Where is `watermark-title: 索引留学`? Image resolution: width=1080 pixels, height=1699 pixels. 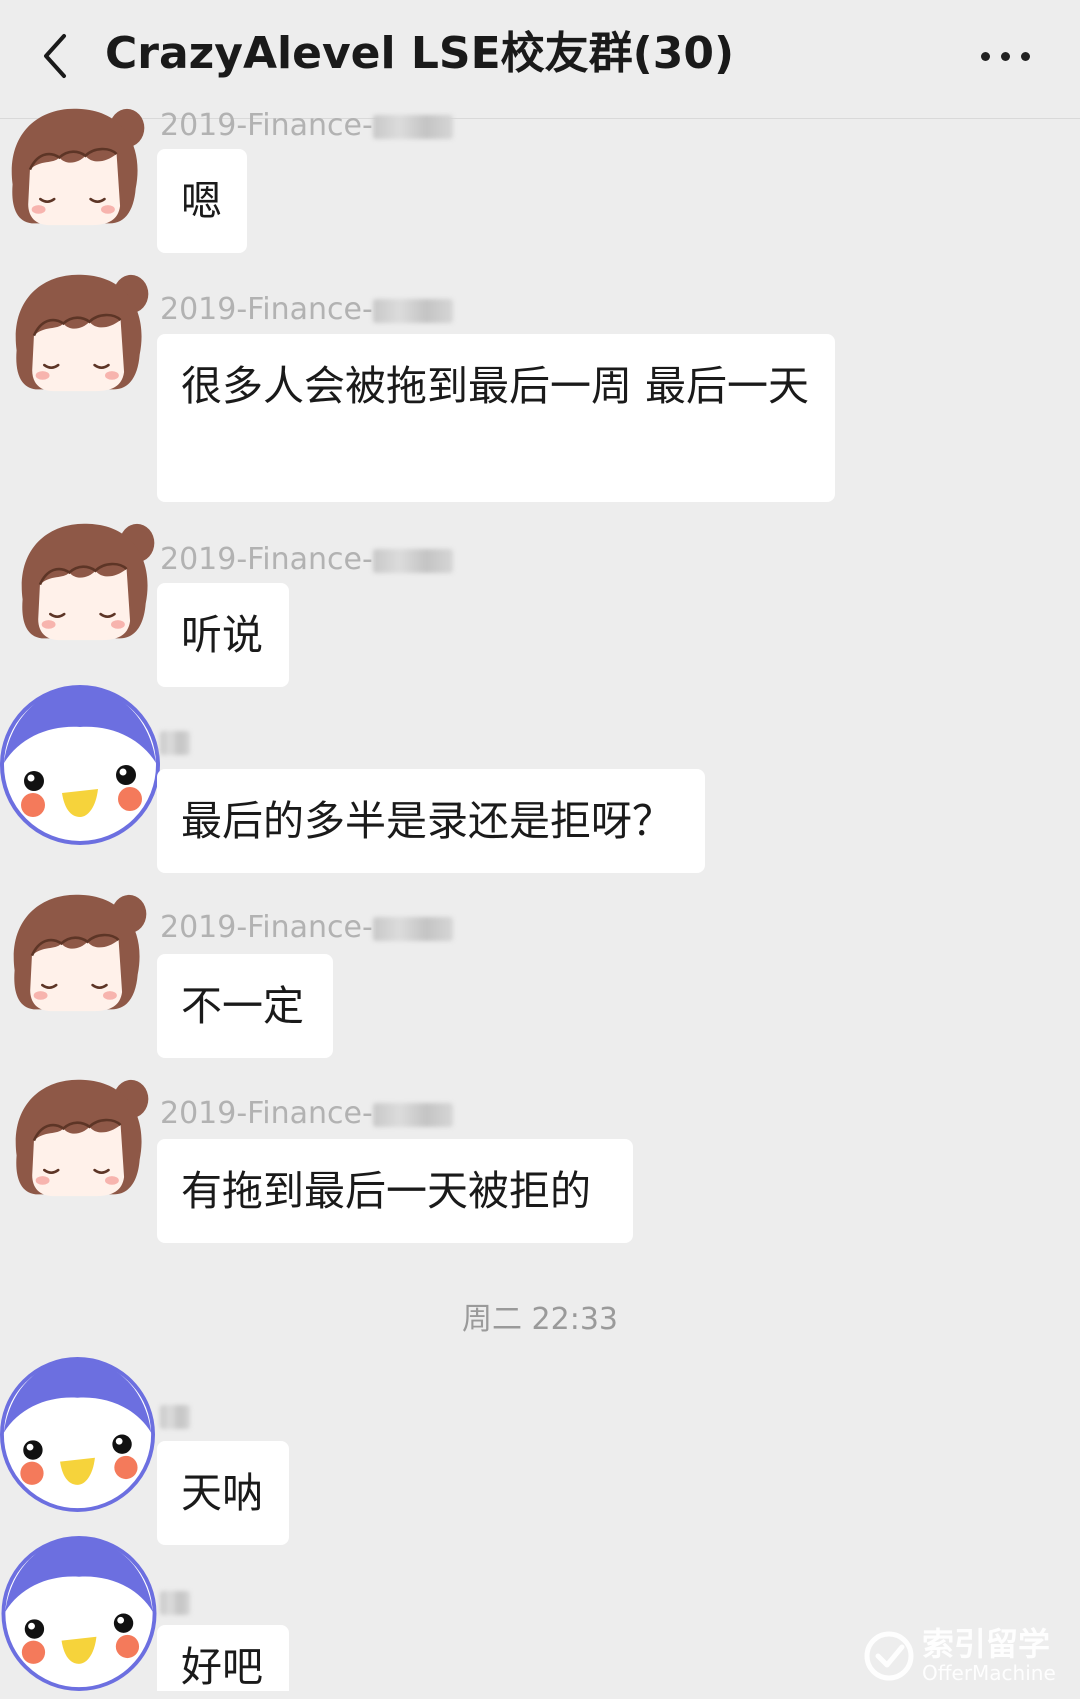
watermark-title: 索引留学 is located at coordinates (986, 1644).